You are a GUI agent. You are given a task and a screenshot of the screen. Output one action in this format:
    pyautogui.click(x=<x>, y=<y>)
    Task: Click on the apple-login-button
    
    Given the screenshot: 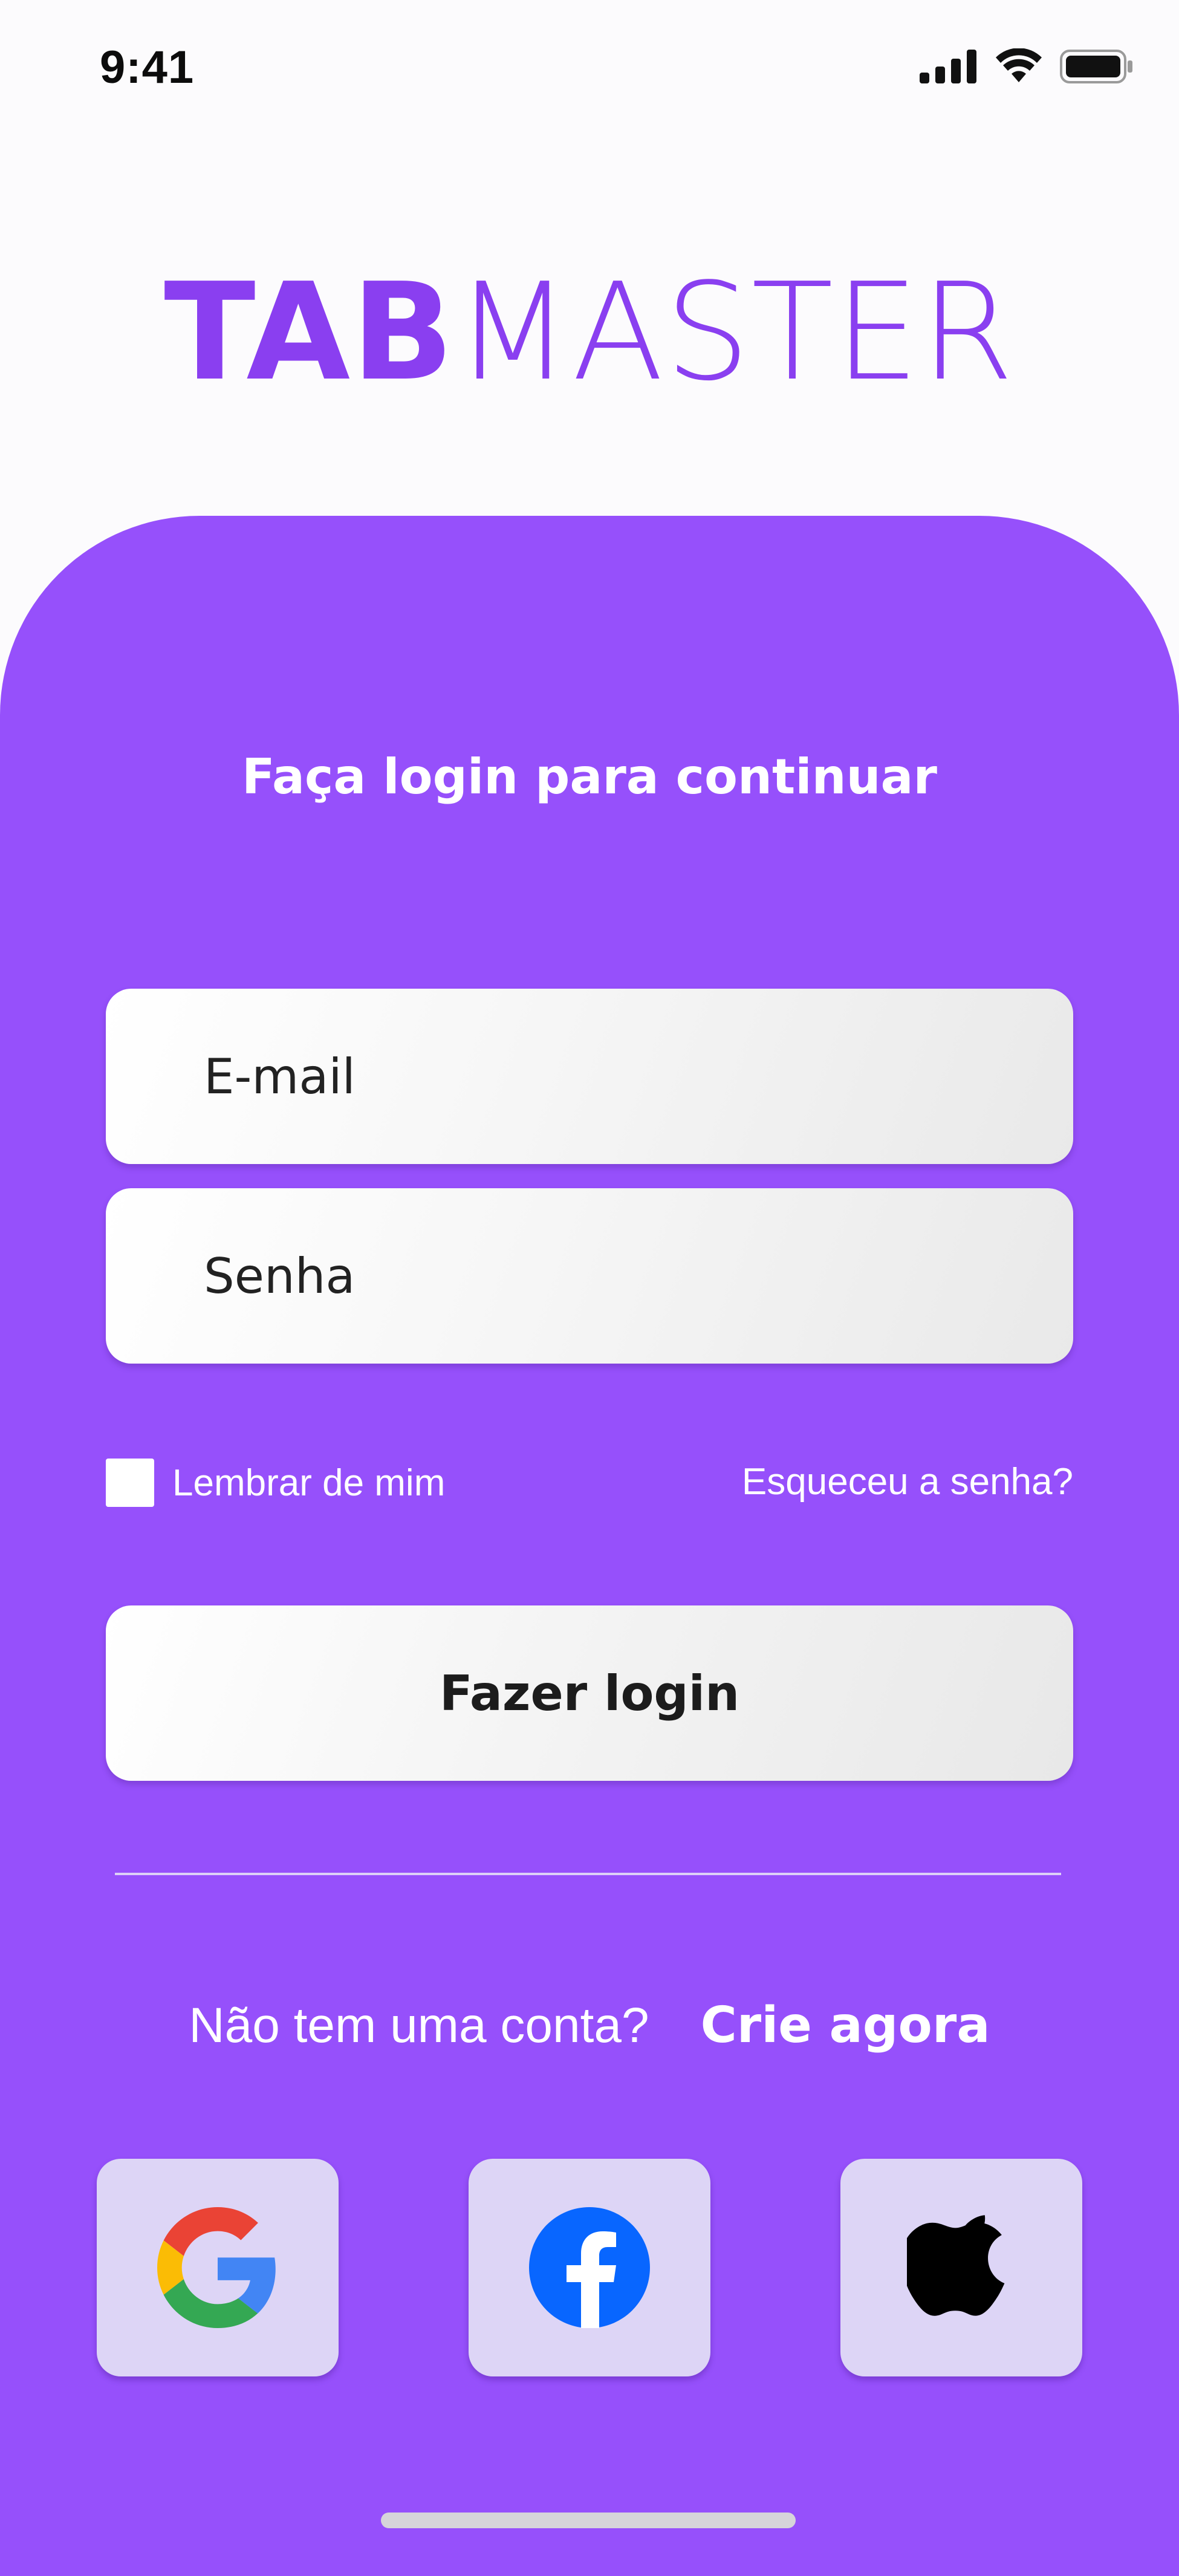 What is the action you would take?
    pyautogui.click(x=961, y=2267)
    